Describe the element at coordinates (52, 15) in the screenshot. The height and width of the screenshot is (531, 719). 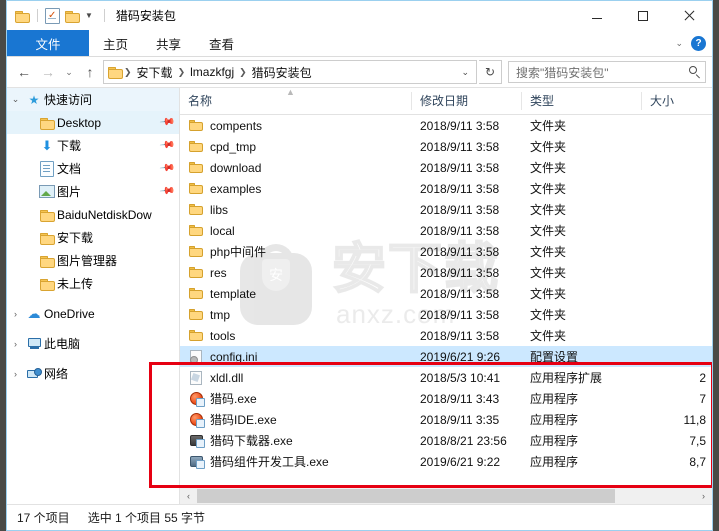
I see `properties-icon: ✓` at that location.